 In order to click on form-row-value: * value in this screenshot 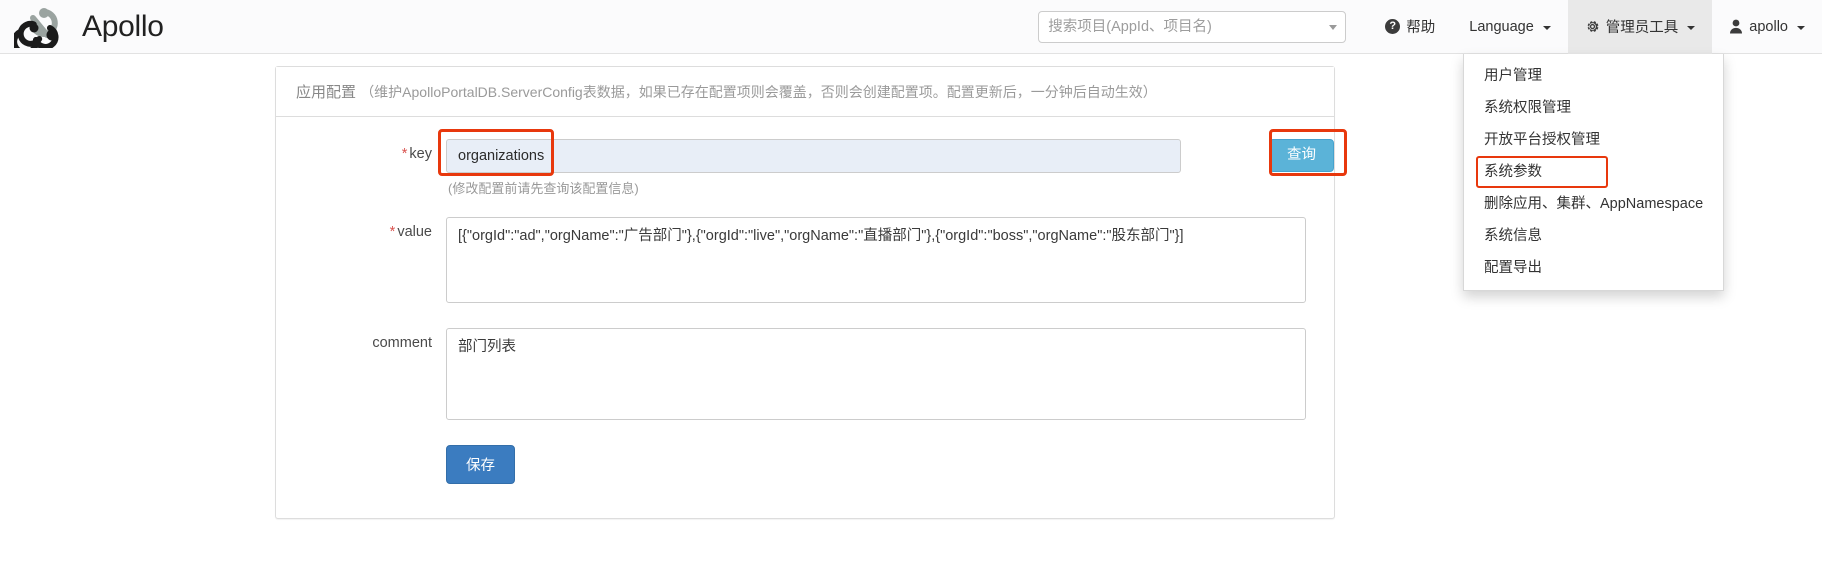, I will do `click(805, 262)`.